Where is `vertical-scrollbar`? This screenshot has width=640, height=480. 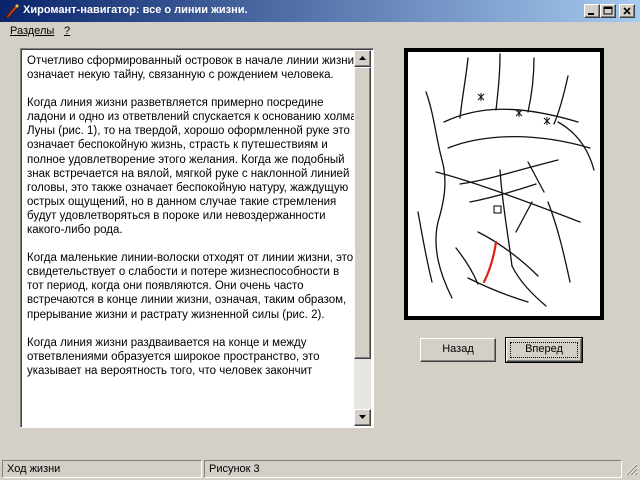
vertical-scrollbar is located at coordinates (362, 238).